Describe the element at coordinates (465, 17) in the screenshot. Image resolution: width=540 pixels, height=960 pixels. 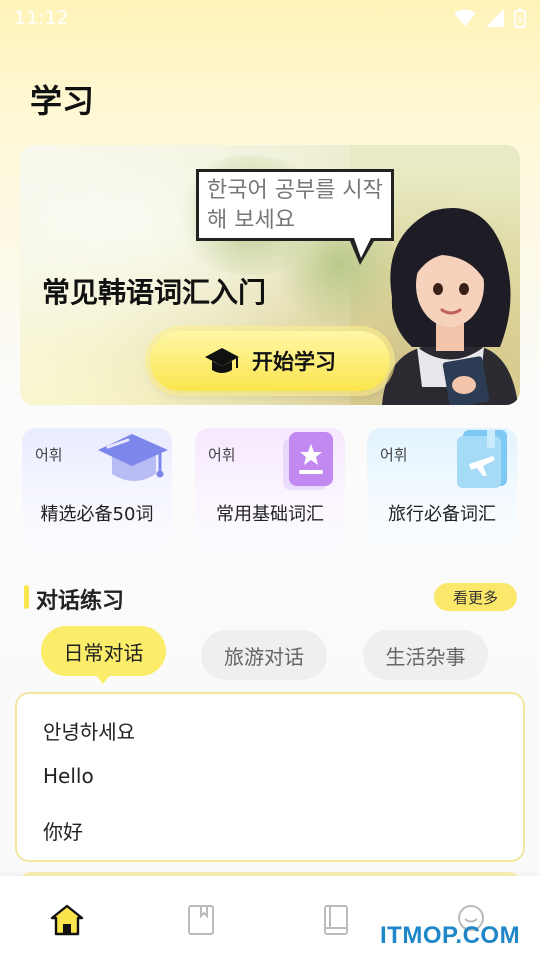
I see `wifi-icon` at that location.